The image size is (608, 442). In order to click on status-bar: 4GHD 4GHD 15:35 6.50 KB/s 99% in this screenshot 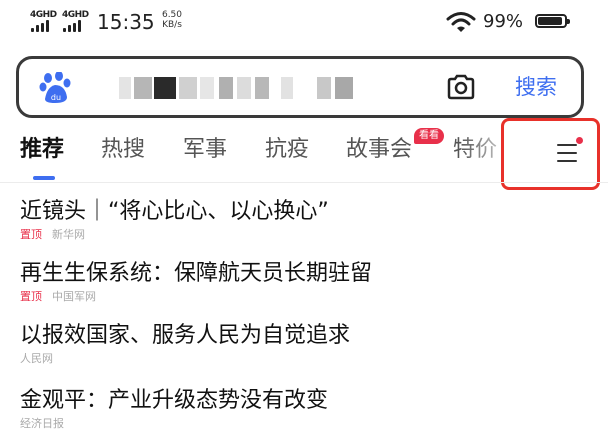, I will do `click(304, 22)`.